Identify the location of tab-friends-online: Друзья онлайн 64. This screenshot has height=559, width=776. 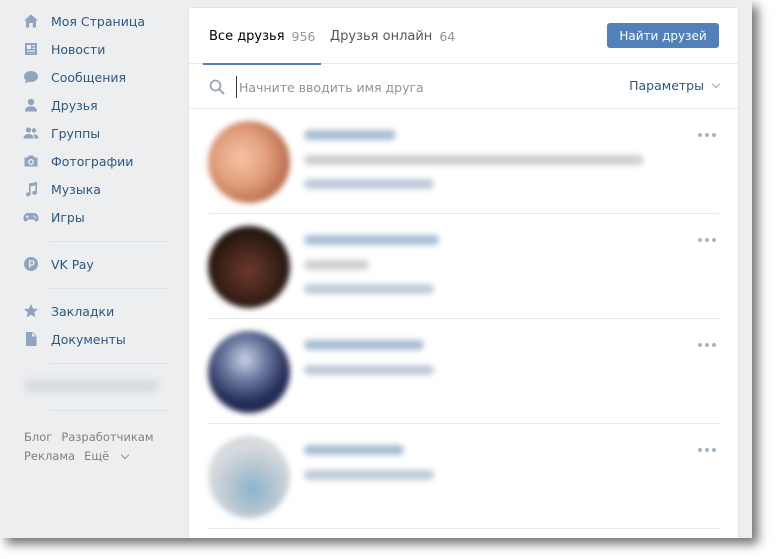
(392, 36).